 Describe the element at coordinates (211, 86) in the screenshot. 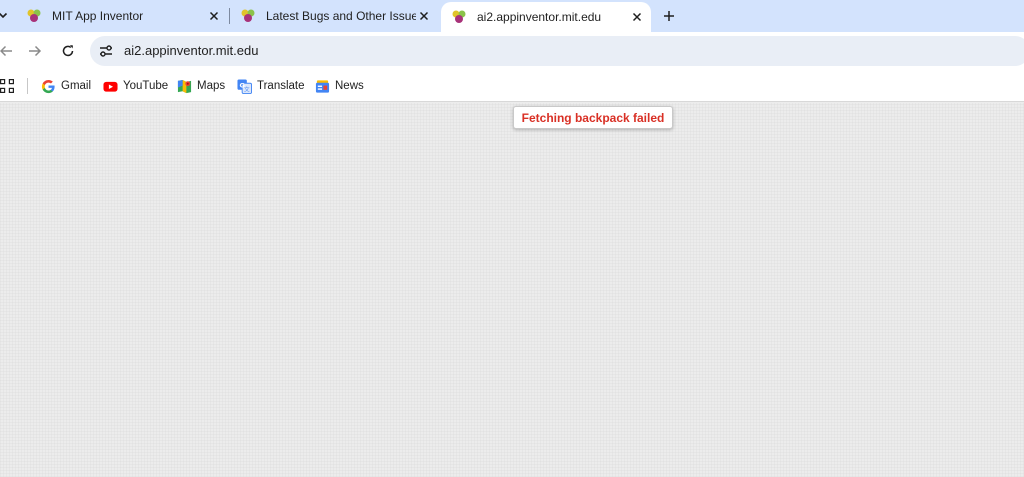

I see `bookmark-label: Maps` at that location.